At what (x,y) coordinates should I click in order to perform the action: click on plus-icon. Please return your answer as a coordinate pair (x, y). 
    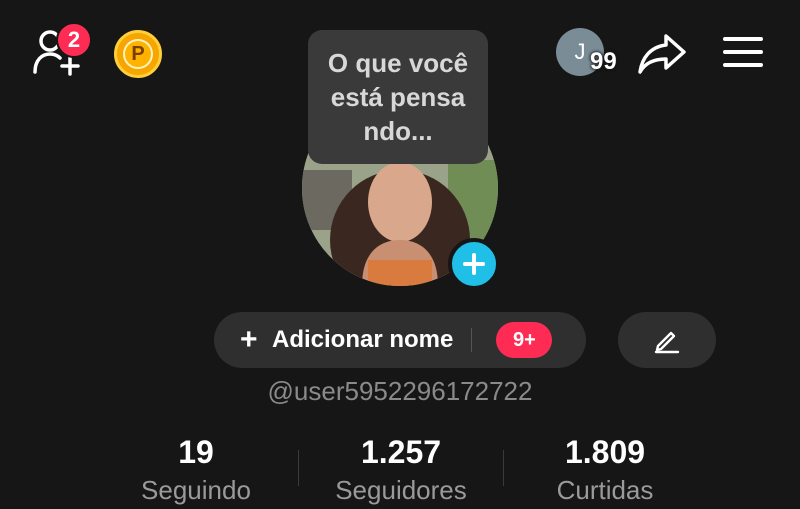
    Looking at the image, I should click on (474, 264).